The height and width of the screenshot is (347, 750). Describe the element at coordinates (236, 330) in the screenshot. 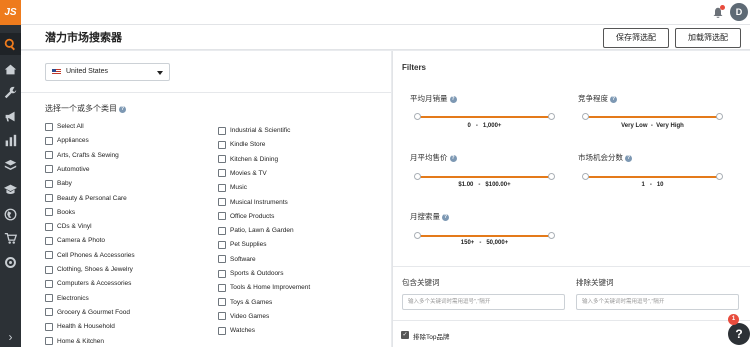

I see `category-item: Watches` at that location.